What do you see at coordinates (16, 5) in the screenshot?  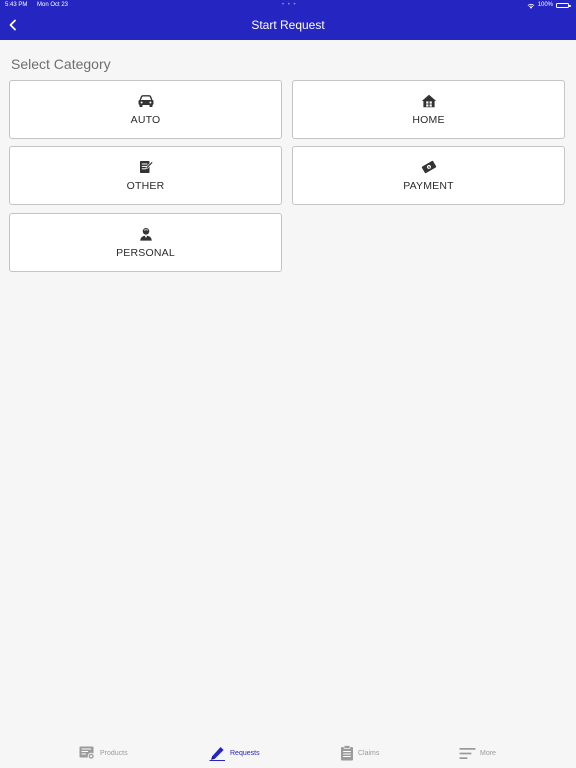 I see `status-time: 5:43 PM` at bounding box center [16, 5].